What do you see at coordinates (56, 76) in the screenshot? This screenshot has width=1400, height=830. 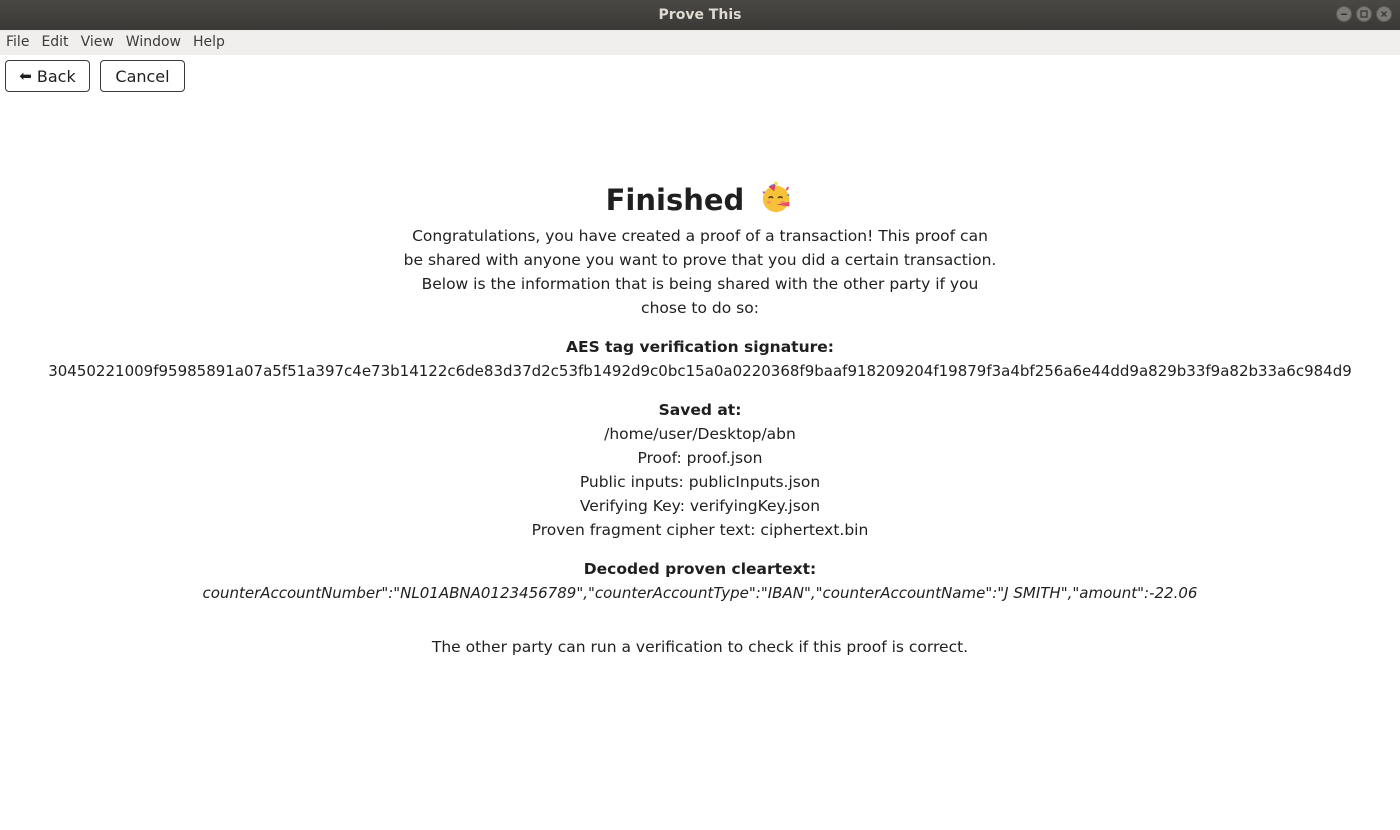 I see `back-button-label: Back` at bounding box center [56, 76].